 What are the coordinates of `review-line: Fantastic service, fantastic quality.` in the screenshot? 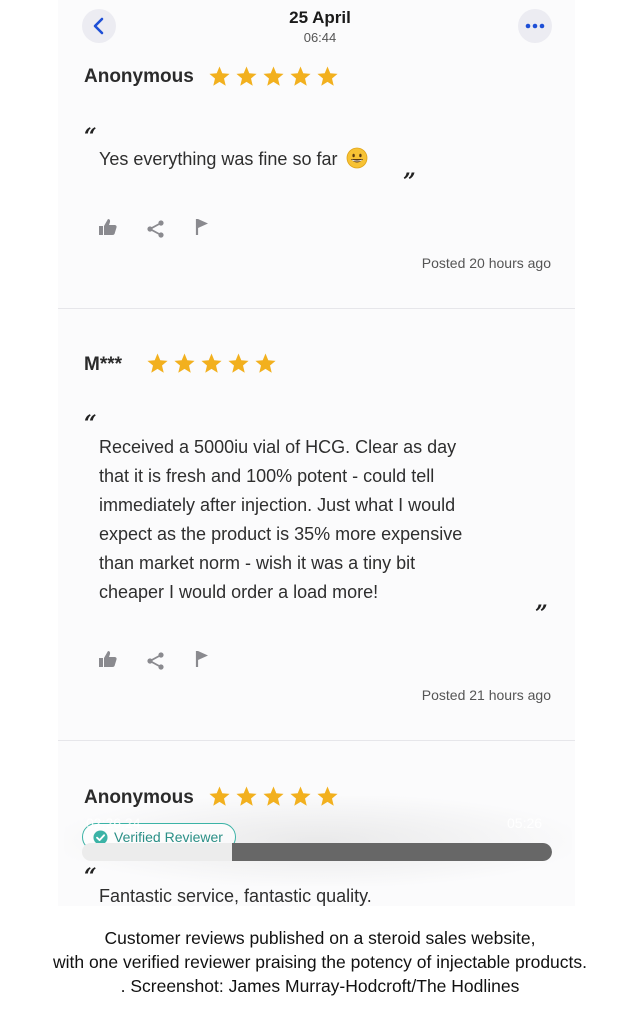 It's located at (235, 896).